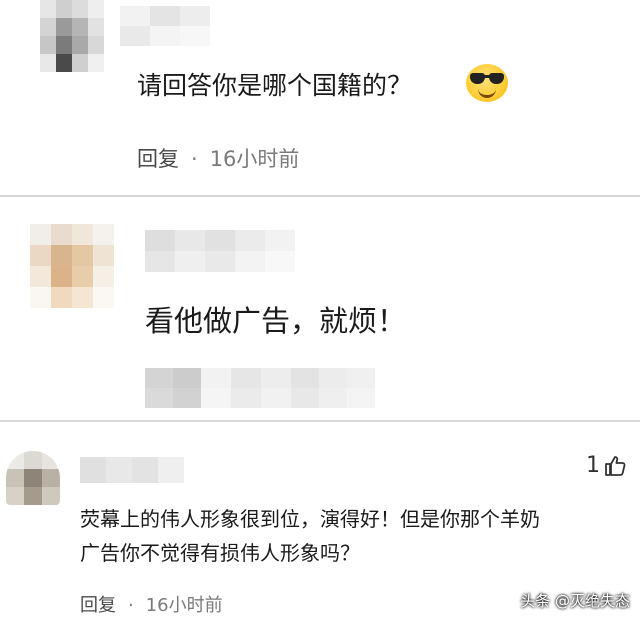  What do you see at coordinates (220, 553) in the screenshot?
I see `comment-text-line-2: 广告你不觉得有损伟人形象吗？` at bounding box center [220, 553].